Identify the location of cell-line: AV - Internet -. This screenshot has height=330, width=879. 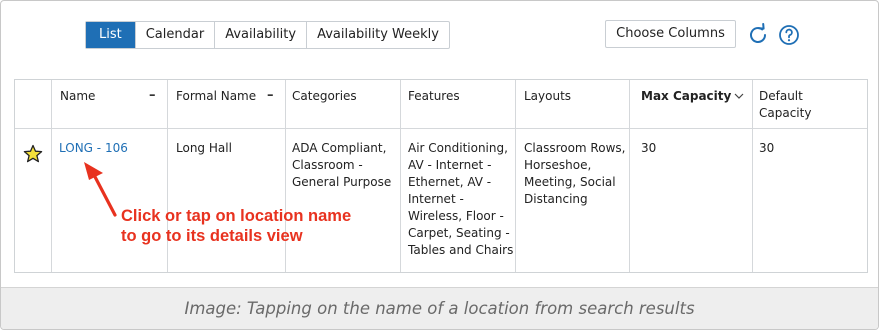
(450, 165).